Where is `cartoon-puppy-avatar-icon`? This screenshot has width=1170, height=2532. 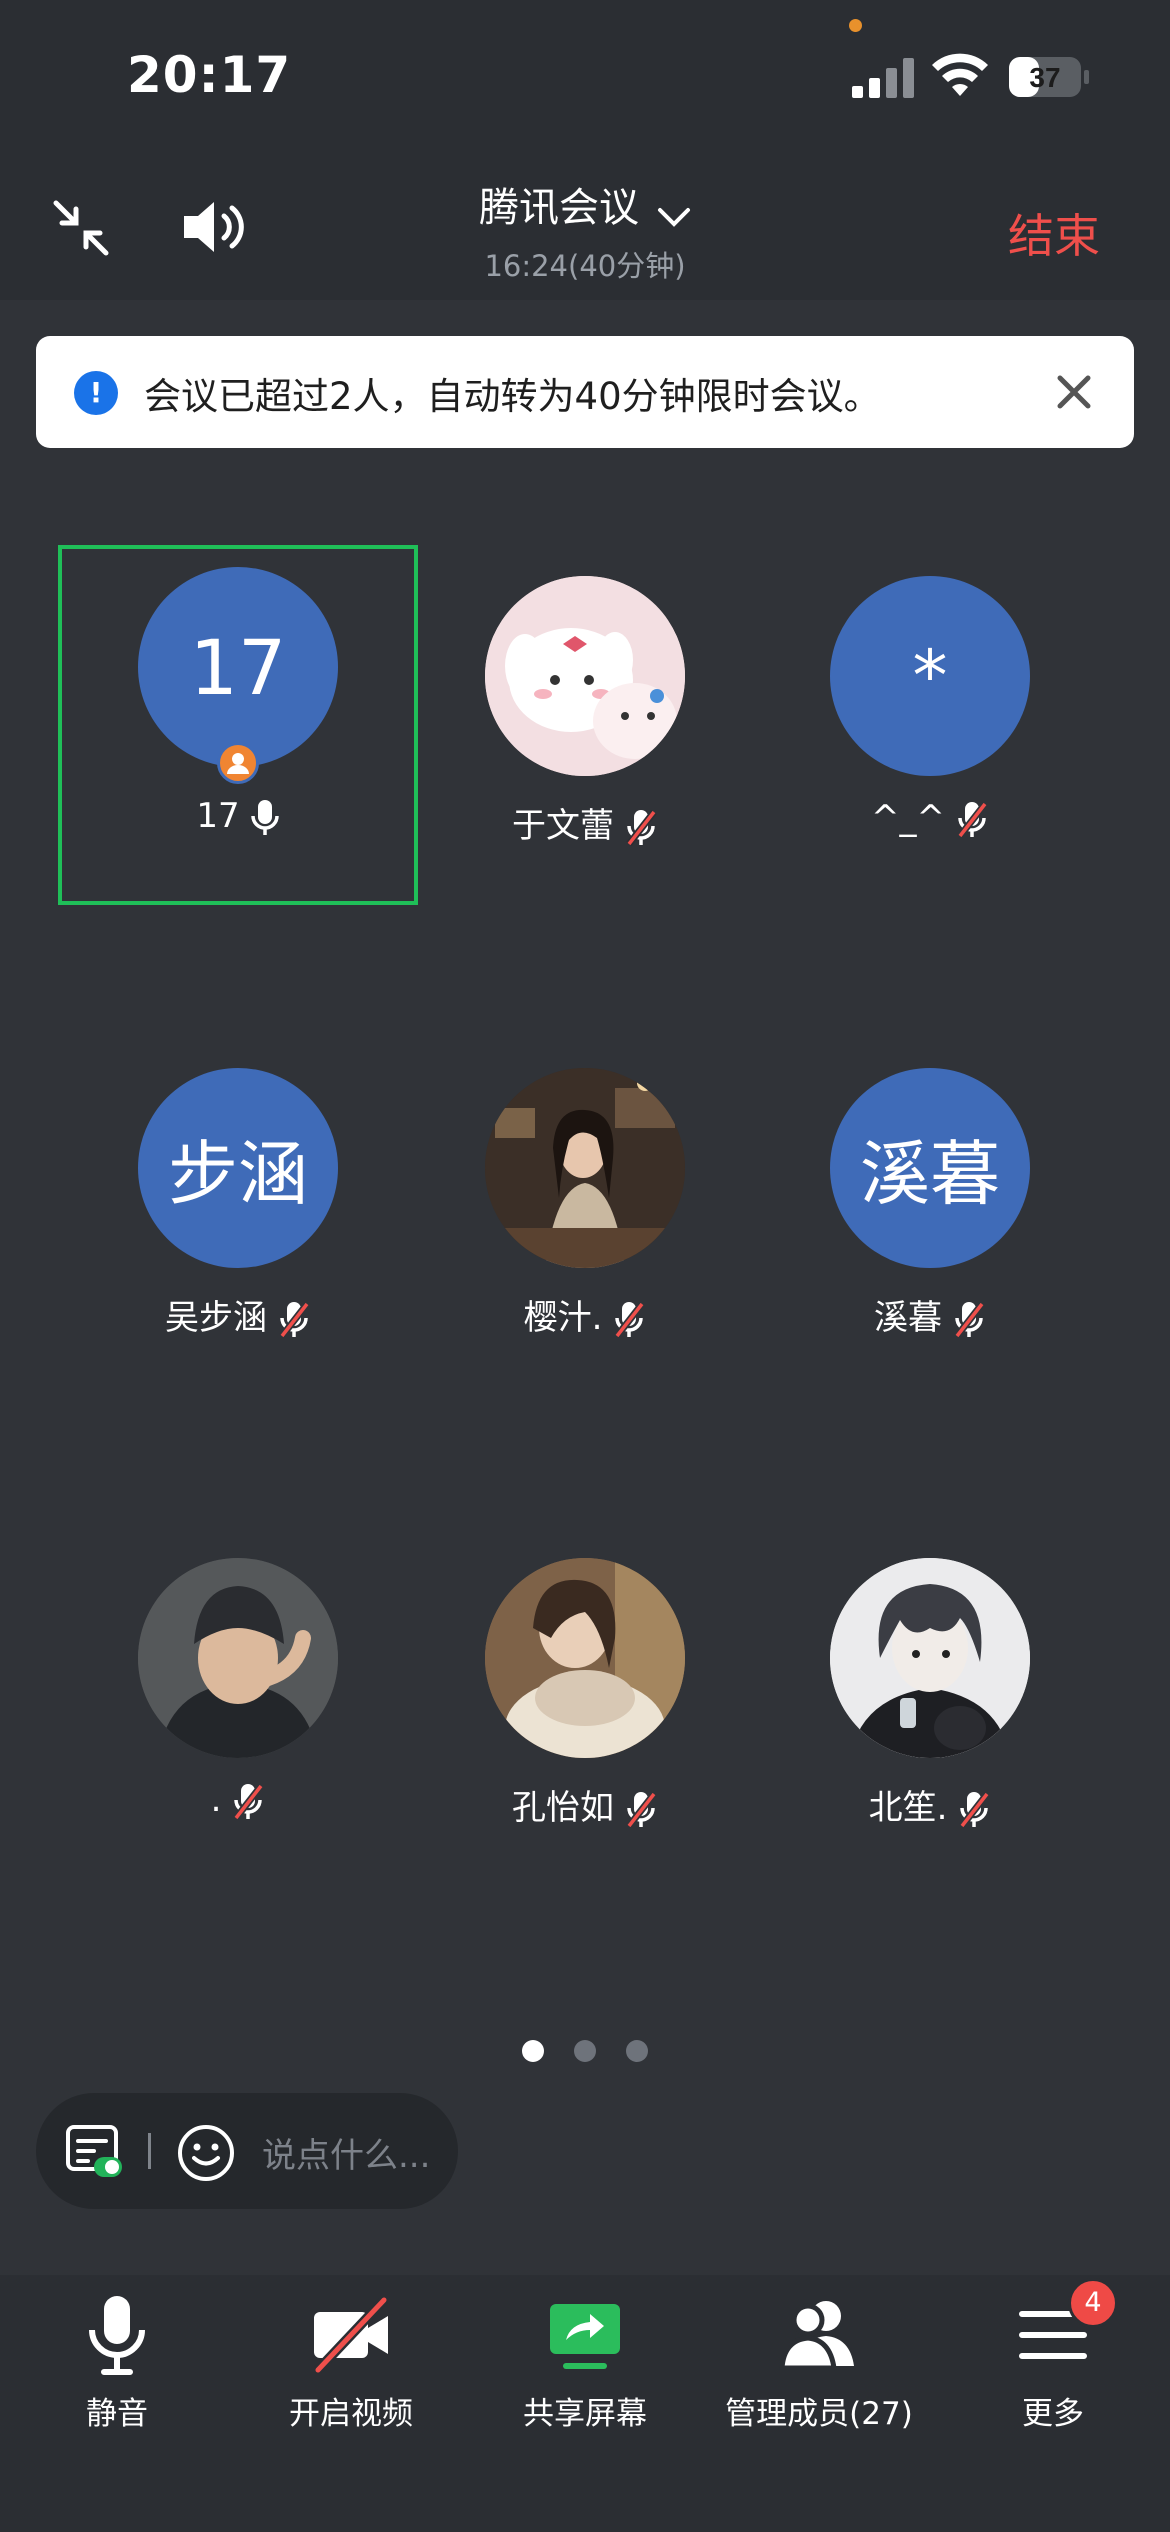 cartoon-puppy-avatar-icon is located at coordinates (585, 676).